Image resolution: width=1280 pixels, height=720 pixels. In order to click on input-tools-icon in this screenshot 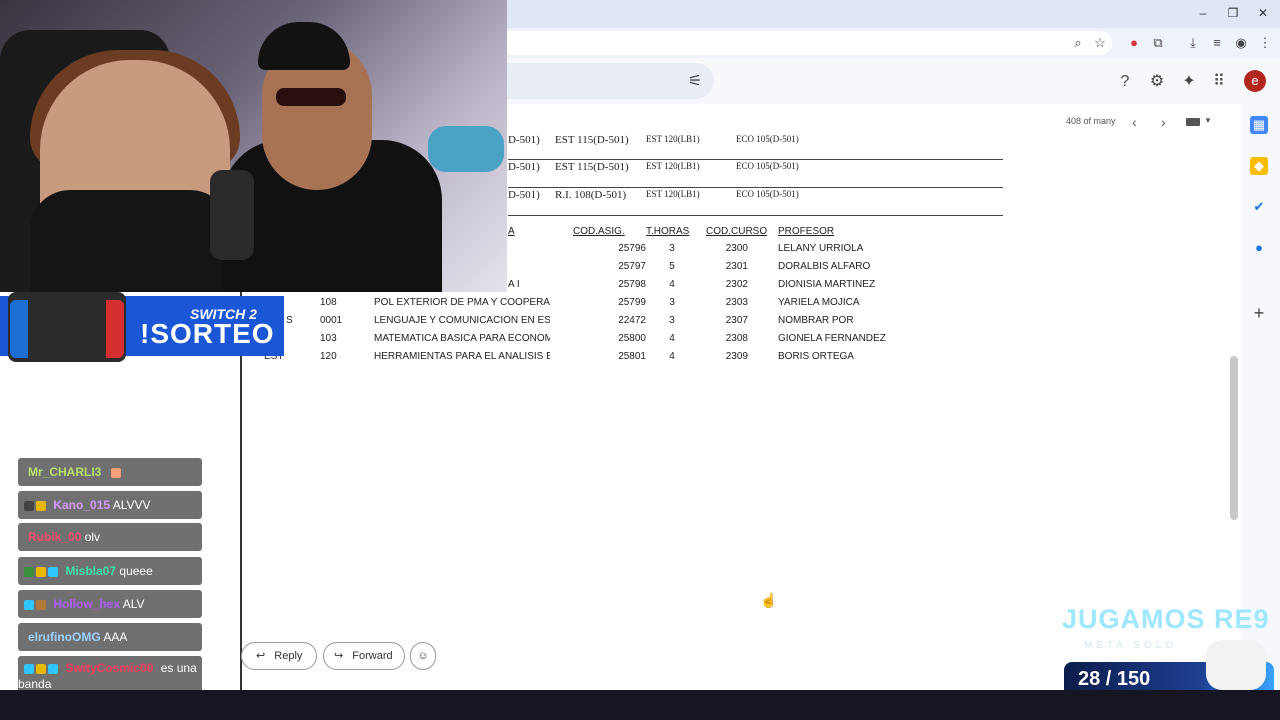, I will do `click(1193, 122)`.